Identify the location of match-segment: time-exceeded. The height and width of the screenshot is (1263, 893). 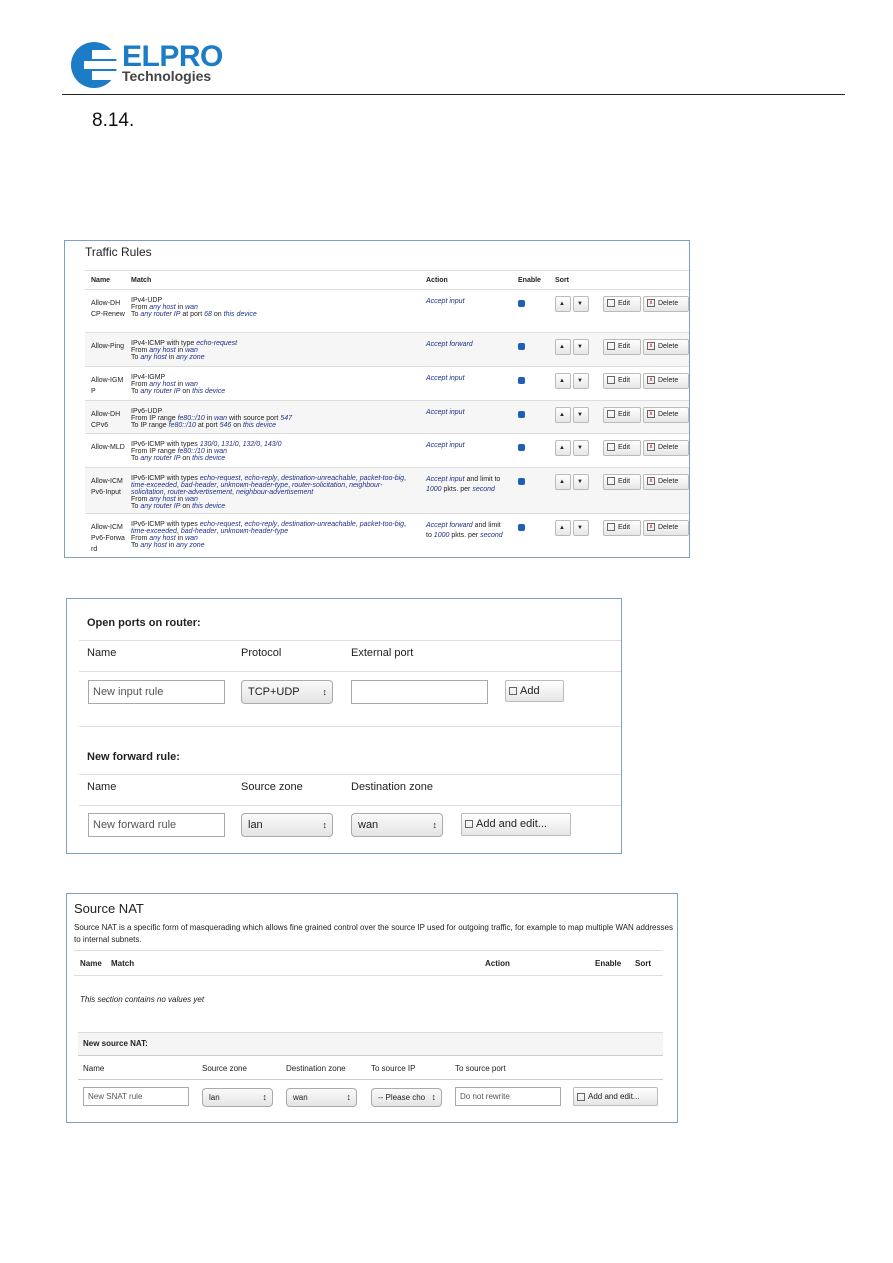
(154, 531).